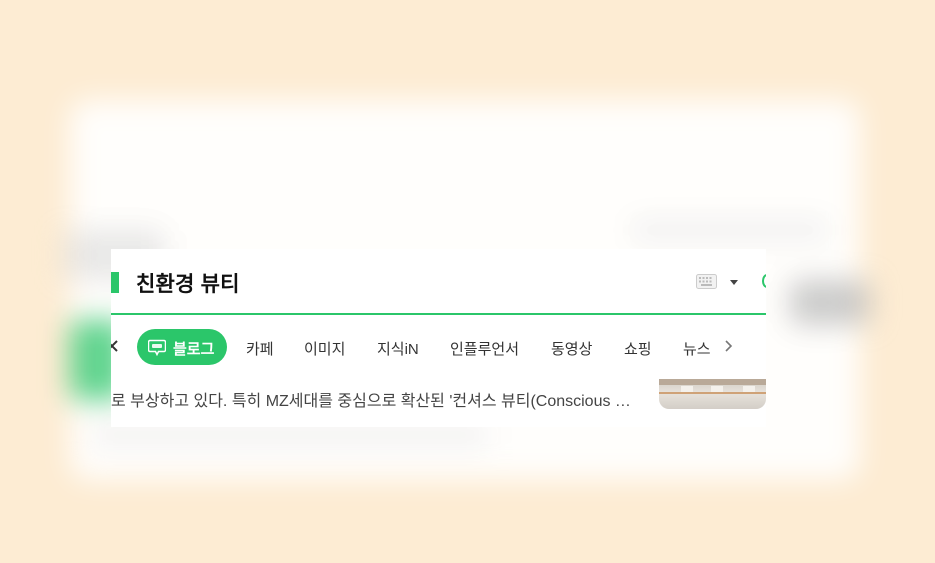 The height and width of the screenshot is (563, 935). I want to click on keyboard-icon, so click(706, 281).